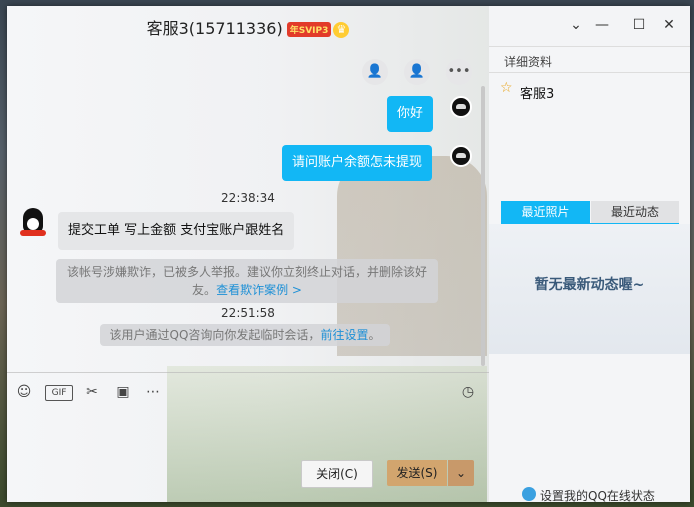 This screenshot has height=507, width=694. I want to click on contact-name: 客服3, so click(537, 94).